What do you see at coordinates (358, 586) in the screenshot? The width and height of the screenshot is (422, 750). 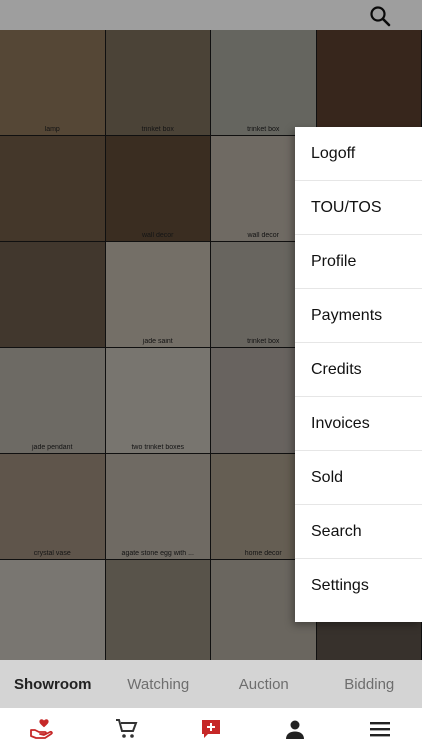 I see `menu-item-settings: Settings` at bounding box center [358, 586].